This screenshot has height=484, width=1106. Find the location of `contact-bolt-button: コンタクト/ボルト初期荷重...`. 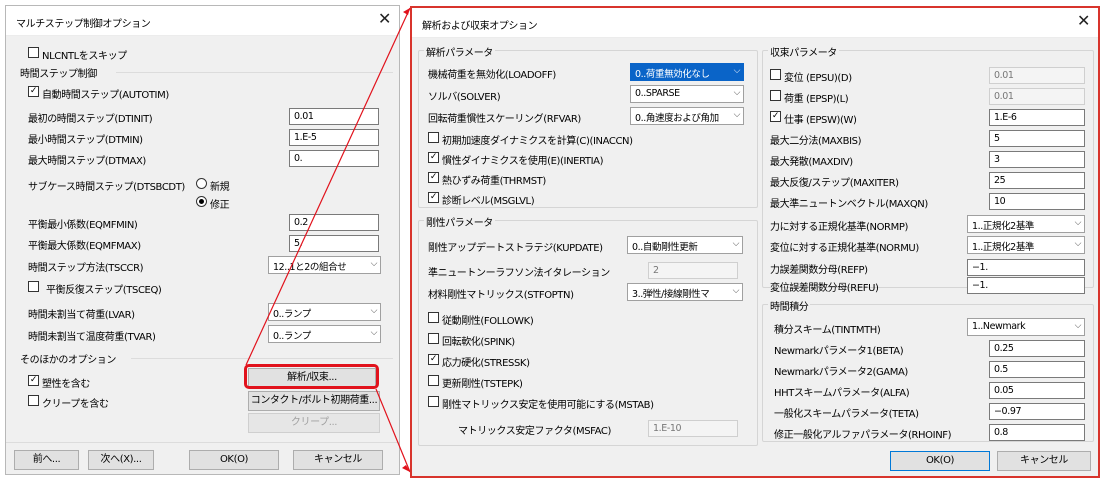

contact-bolt-button: コンタクト/ボルト初期荷重... is located at coordinates (314, 401).